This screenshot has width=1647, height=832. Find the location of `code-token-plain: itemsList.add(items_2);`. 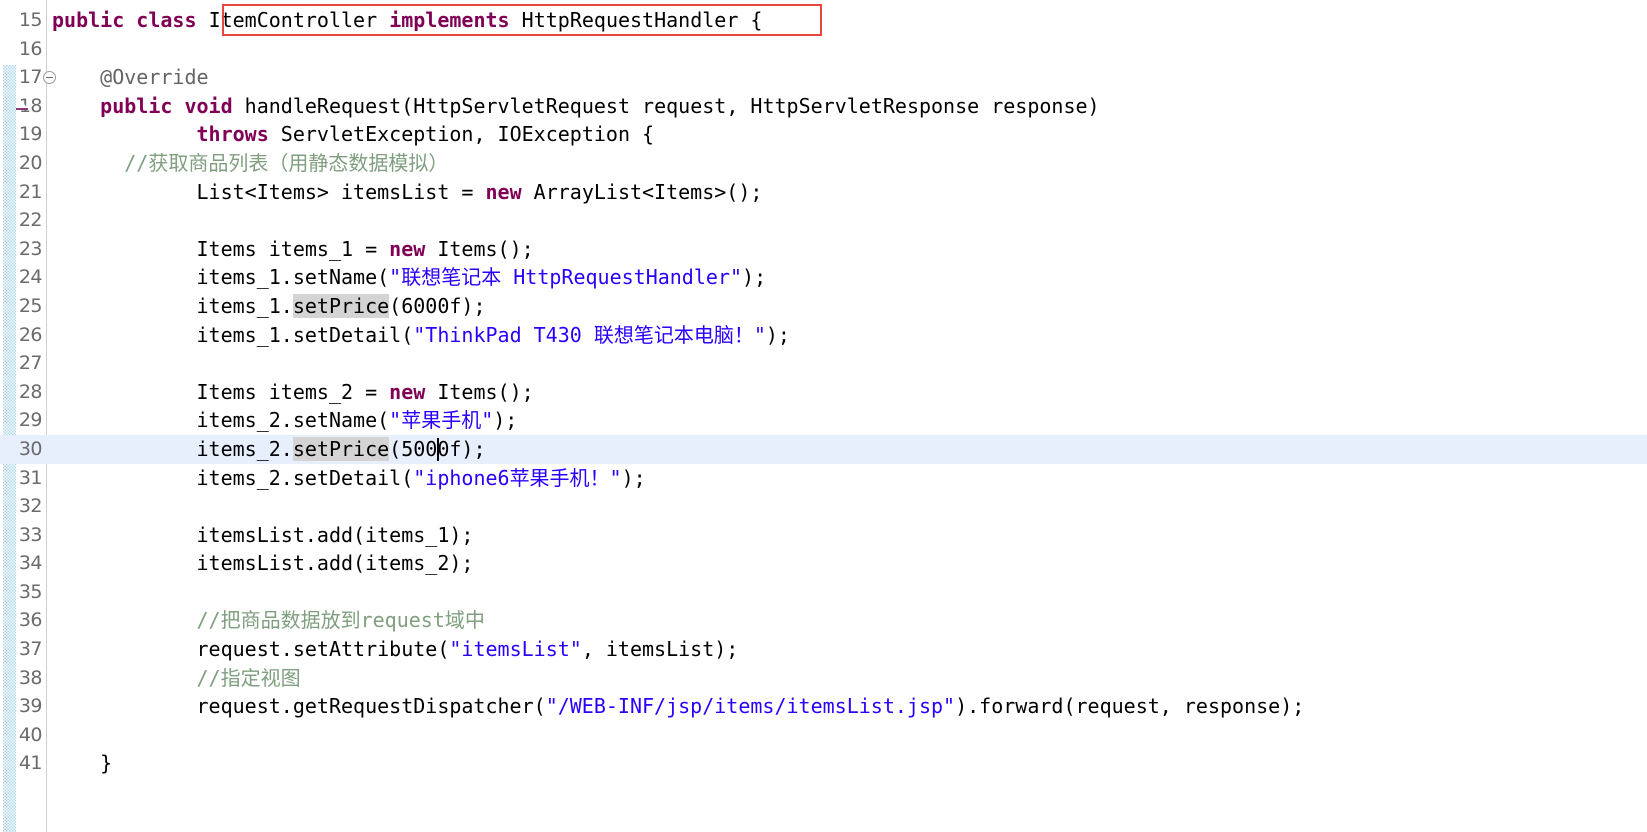

code-token-plain: itemsList.add(items_2); is located at coordinates (263, 563).